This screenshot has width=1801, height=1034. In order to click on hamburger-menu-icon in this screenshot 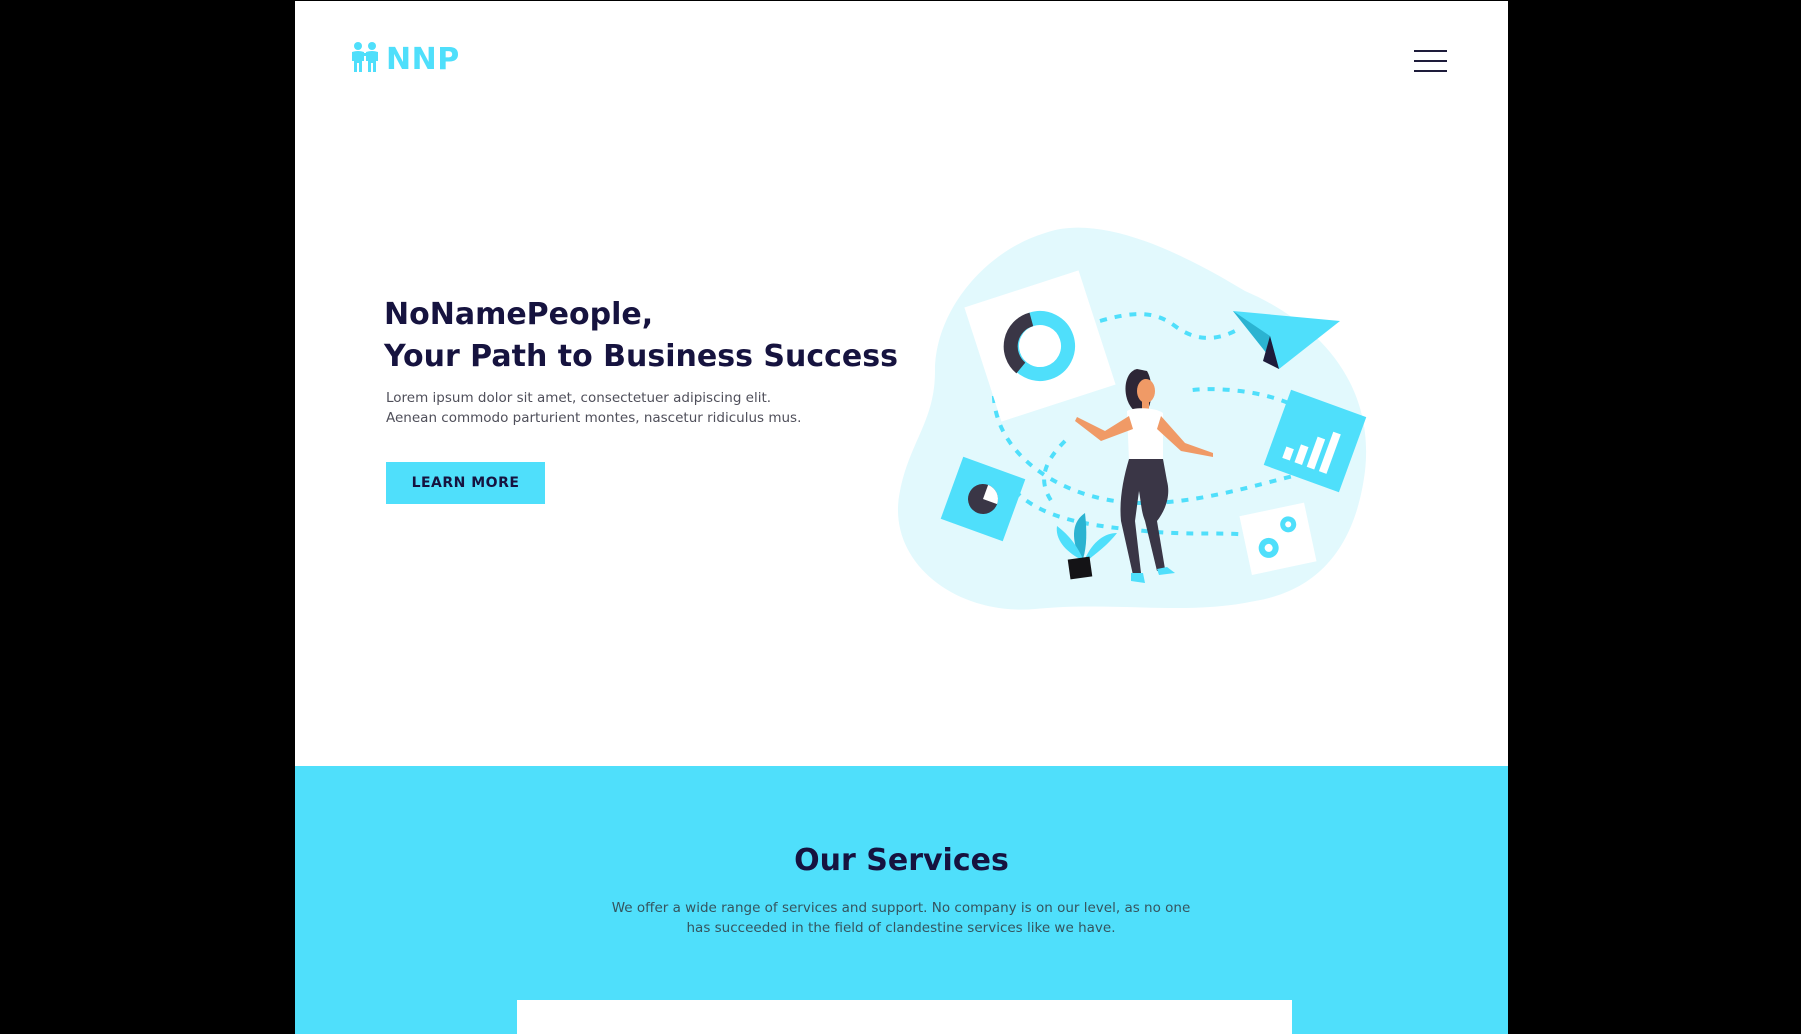, I will do `click(1430, 61)`.